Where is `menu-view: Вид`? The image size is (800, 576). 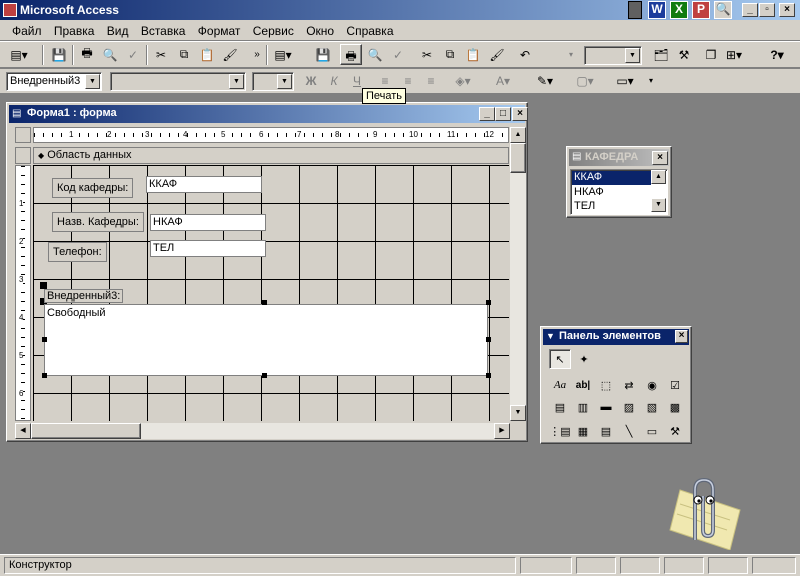 menu-view: Вид is located at coordinates (118, 31).